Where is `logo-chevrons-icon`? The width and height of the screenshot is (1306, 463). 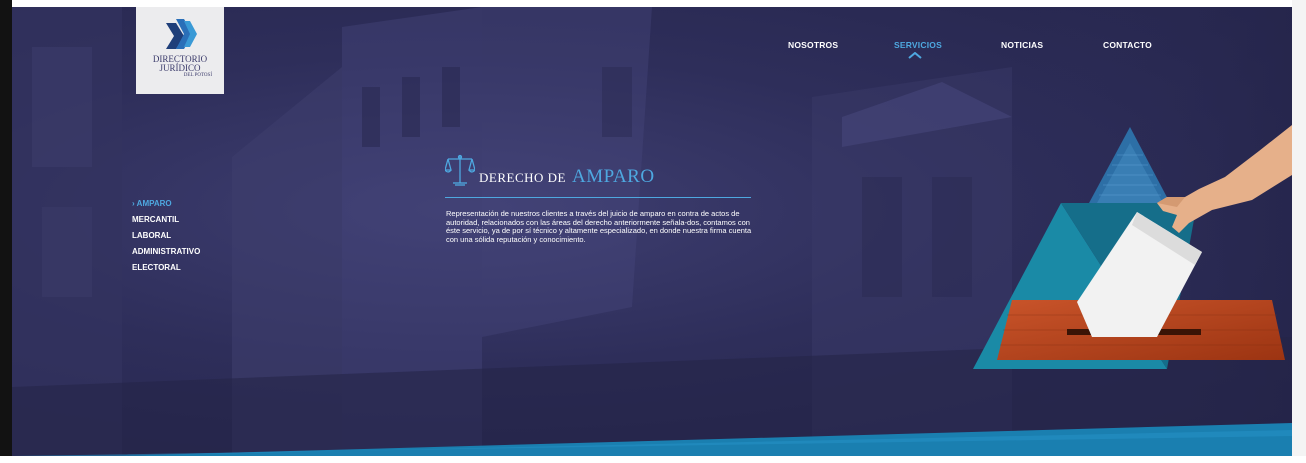 logo-chevrons-icon is located at coordinates (181, 34).